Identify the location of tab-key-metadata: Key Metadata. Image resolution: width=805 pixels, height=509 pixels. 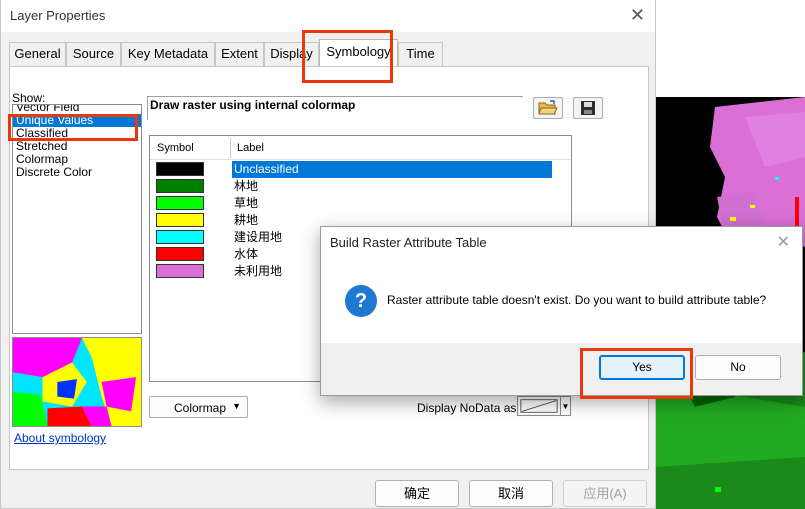
(168, 54).